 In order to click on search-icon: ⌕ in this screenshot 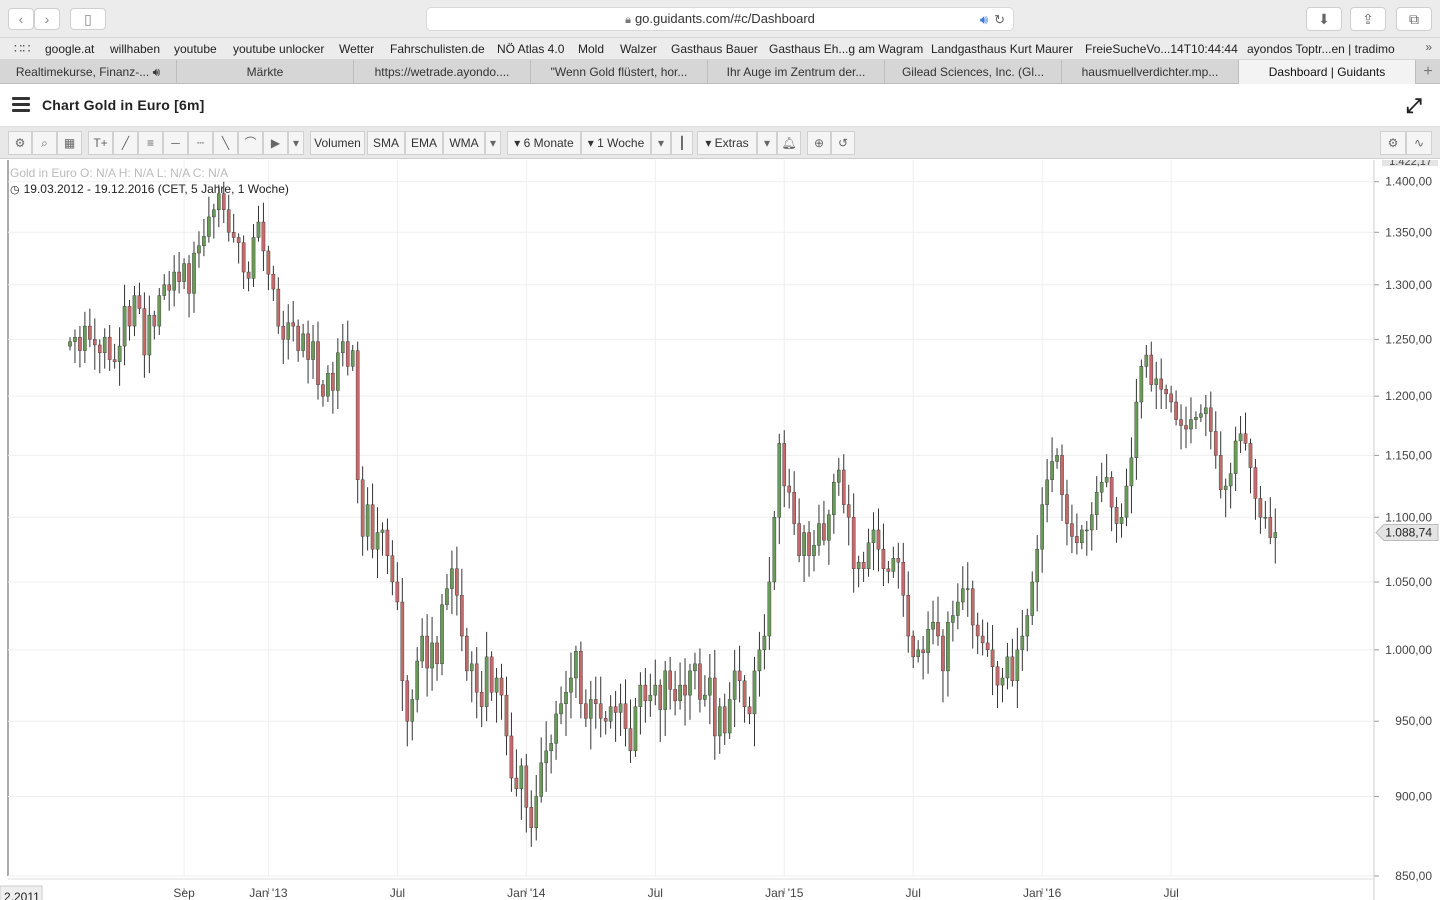, I will do `click(44, 143)`.